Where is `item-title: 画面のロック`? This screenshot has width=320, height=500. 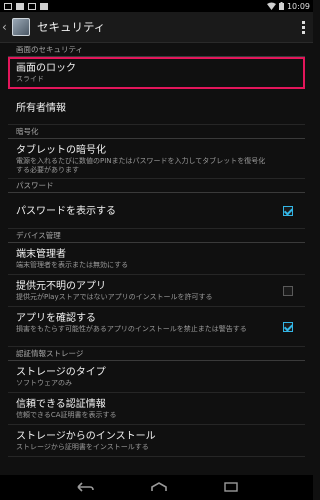 item-title: 画面のロック is located at coordinates (46, 68).